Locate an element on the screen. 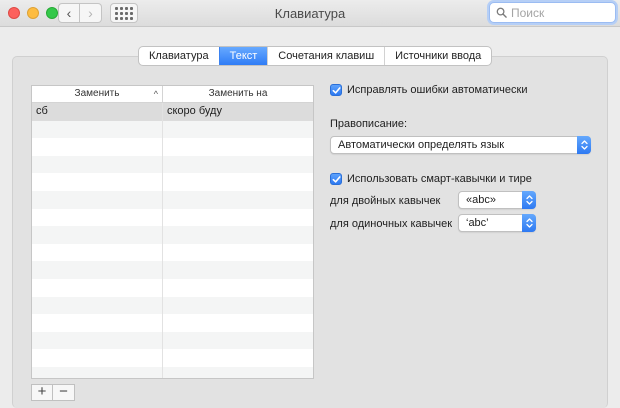  spelling-value: Автоматически определять язык is located at coordinates (421, 145).